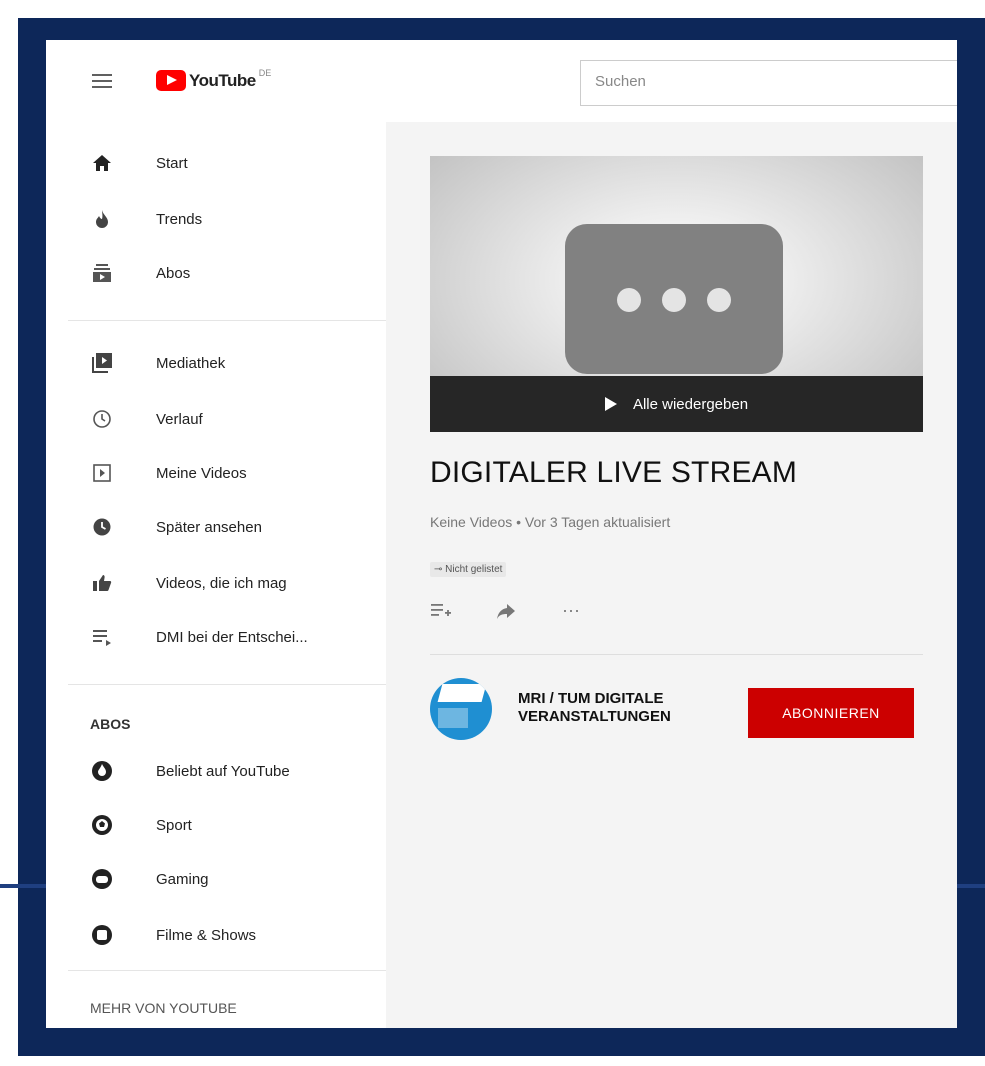  Describe the element at coordinates (440, 569) in the screenshot. I see `visibility-icon: ⊸` at that location.